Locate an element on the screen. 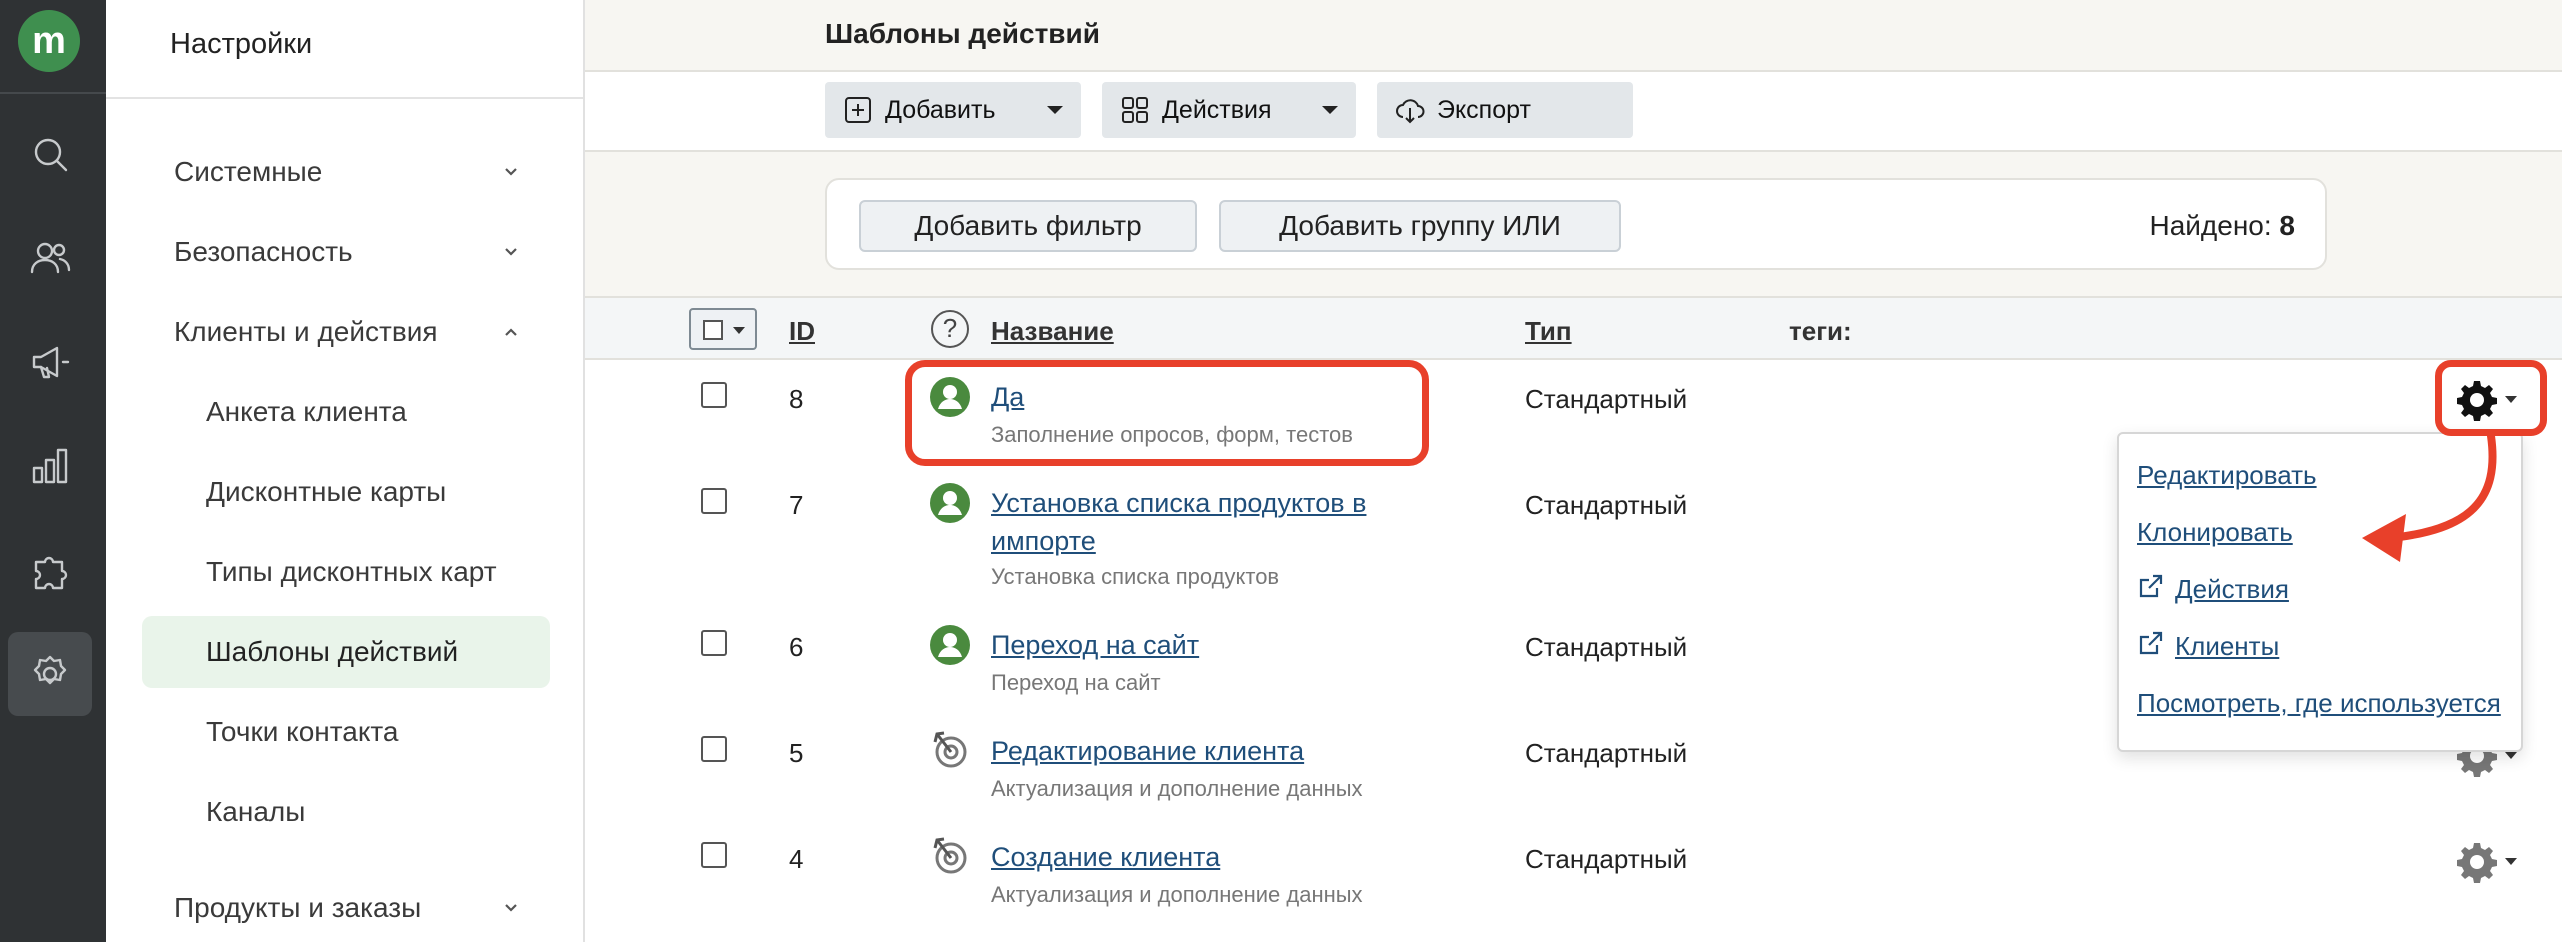 The image size is (2562, 942). row-name-link: Переход на сайт is located at coordinates (1095, 645).